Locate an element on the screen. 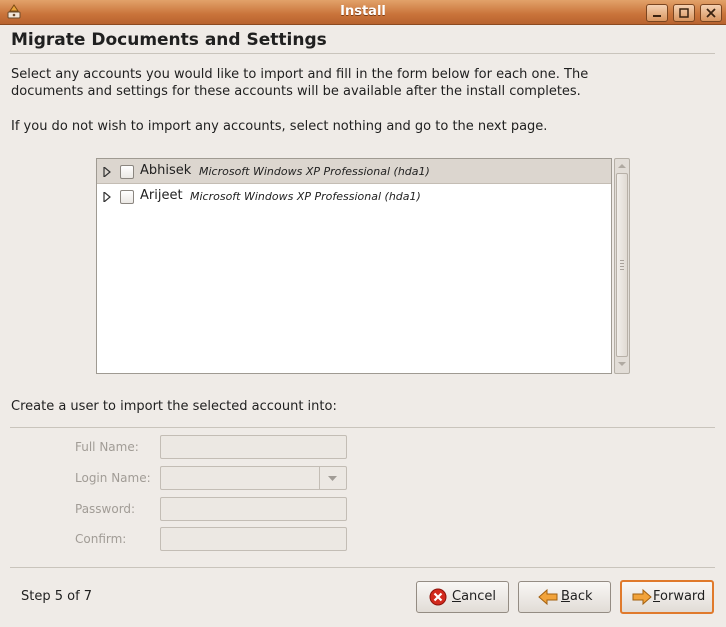 The height and width of the screenshot is (627, 726). scrollbar-thumb is located at coordinates (622, 265).